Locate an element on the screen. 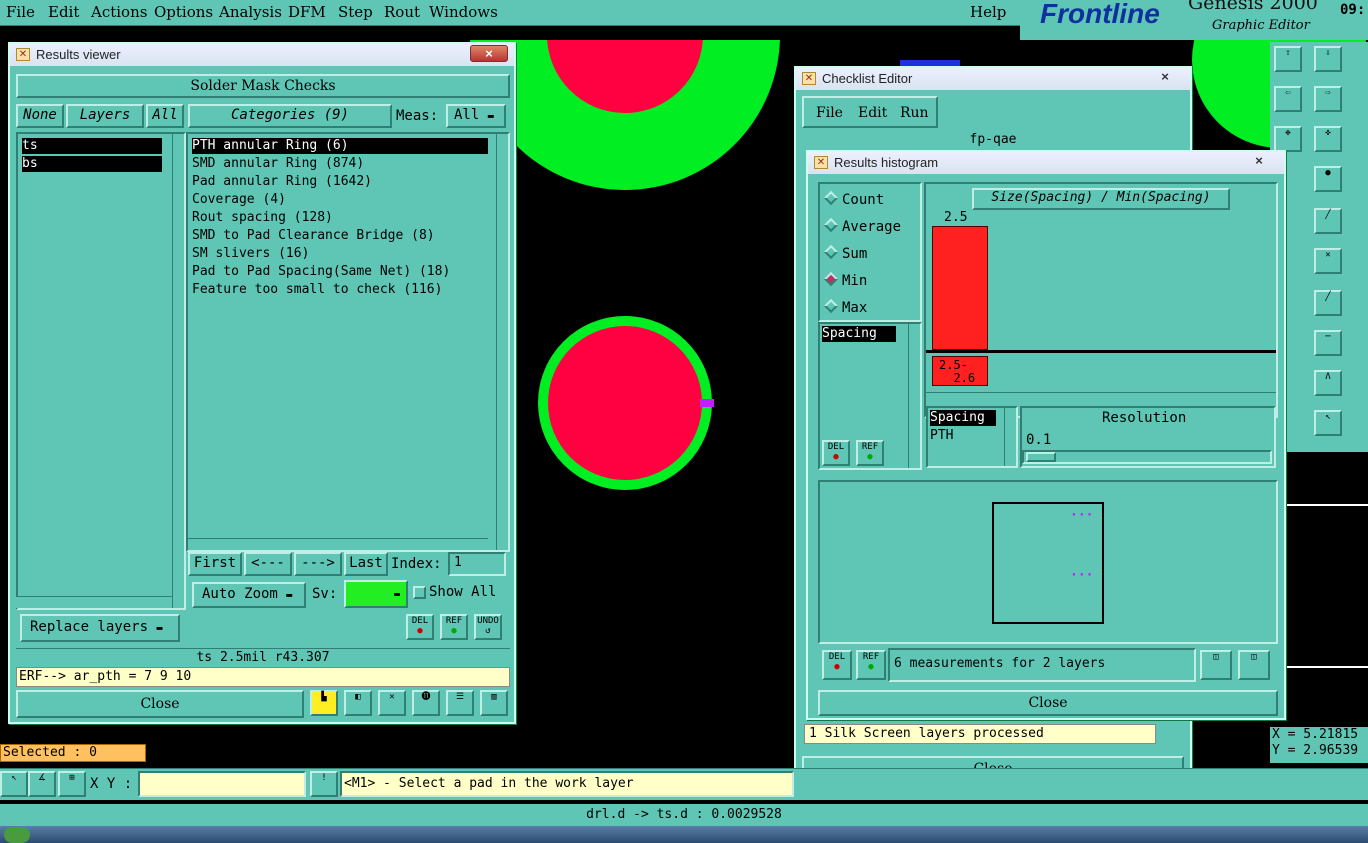 Image resolution: width=1368 pixels, height=843 pixels. start-button is located at coordinates (17, 835).